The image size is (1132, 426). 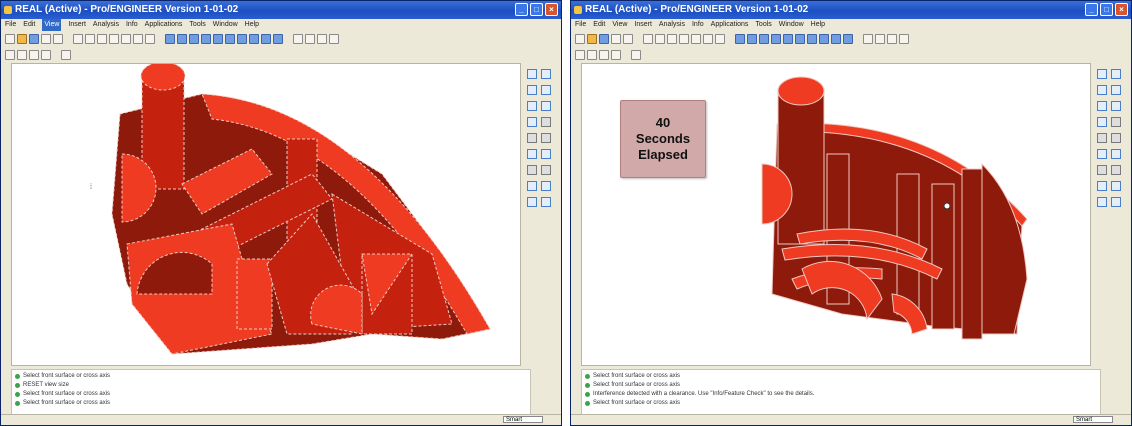 What do you see at coordinates (791, 25) in the screenshot?
I see `menu-window: Window` at bounding box center [791, 25].